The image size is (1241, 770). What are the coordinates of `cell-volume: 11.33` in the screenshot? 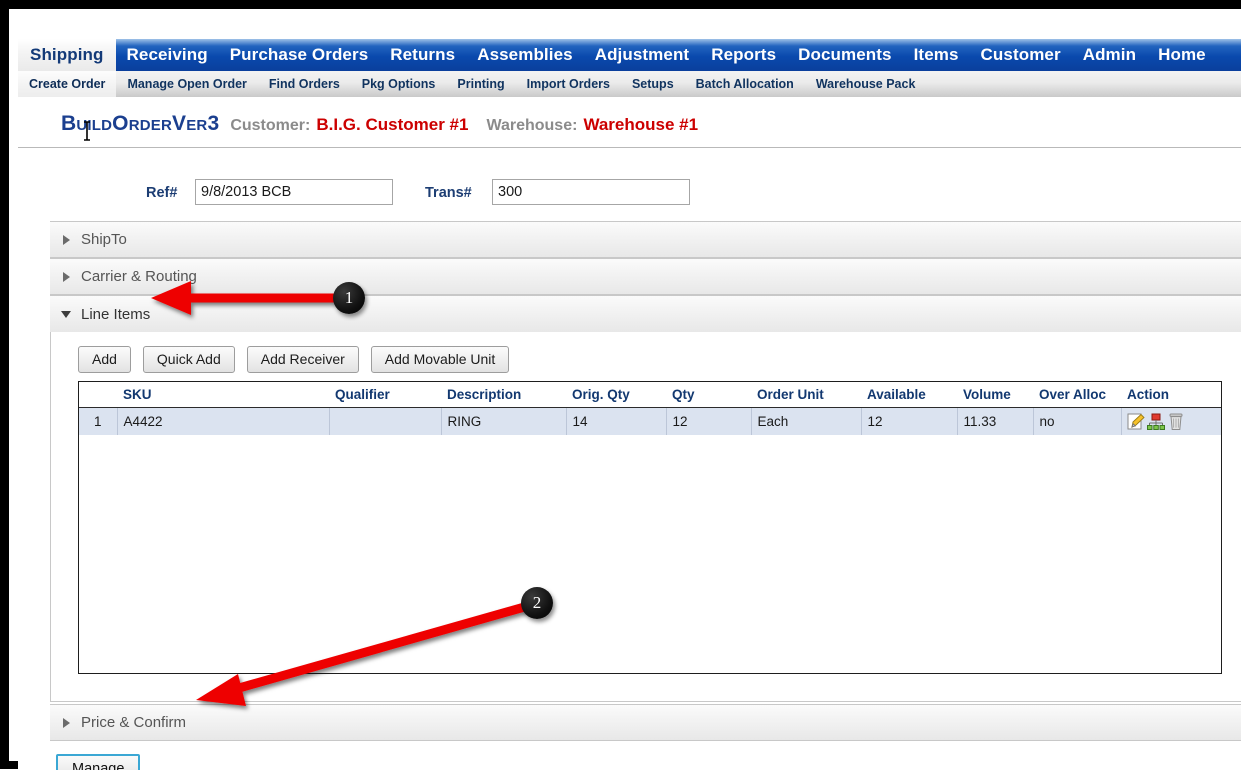 It's located at (995, 421).